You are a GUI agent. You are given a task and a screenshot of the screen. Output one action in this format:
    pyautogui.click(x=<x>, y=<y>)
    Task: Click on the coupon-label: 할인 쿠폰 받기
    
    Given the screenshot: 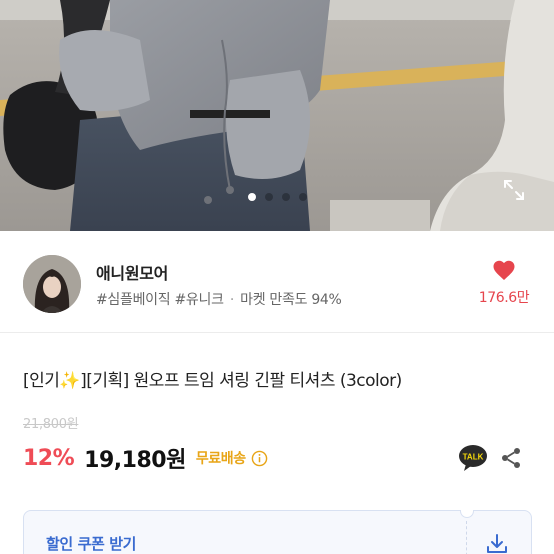 What is the action you would take?
    pyautogui.click(x=91, y=543)
    